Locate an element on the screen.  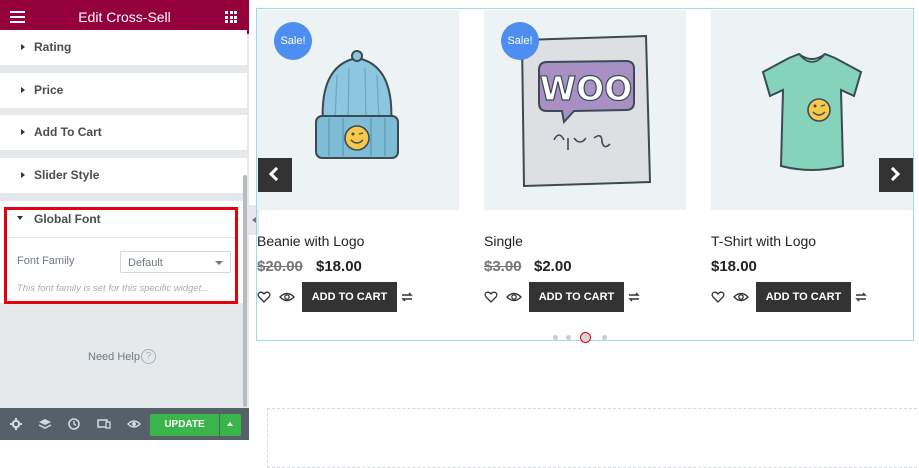
highlight-box is located at coordinates (121, 255).